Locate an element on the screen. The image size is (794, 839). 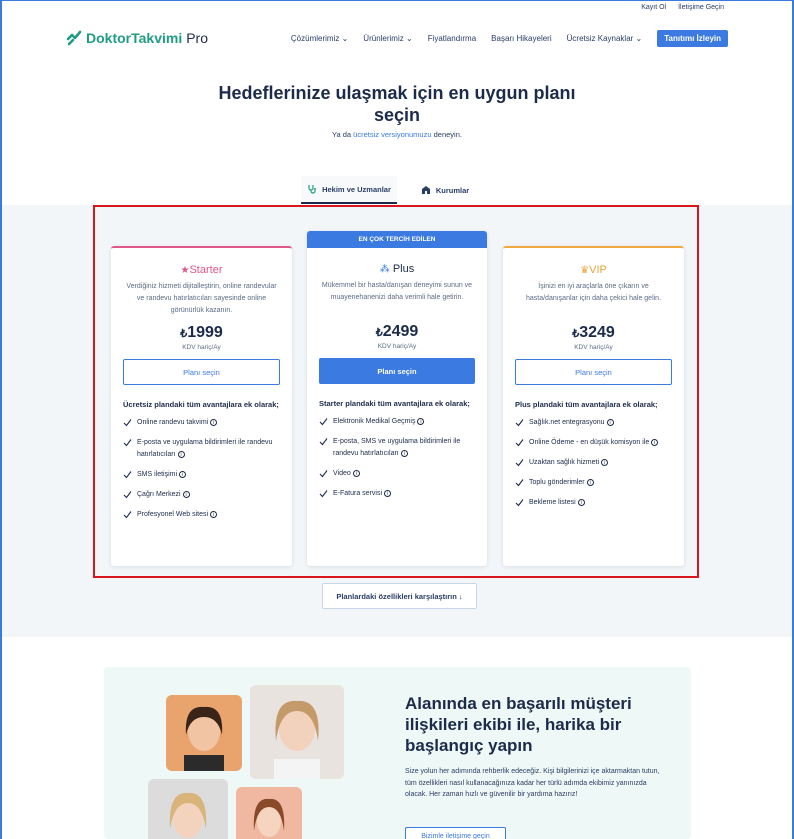
menu-item-pricing: Fiyatlandırma is located at coordinates (452, 38).